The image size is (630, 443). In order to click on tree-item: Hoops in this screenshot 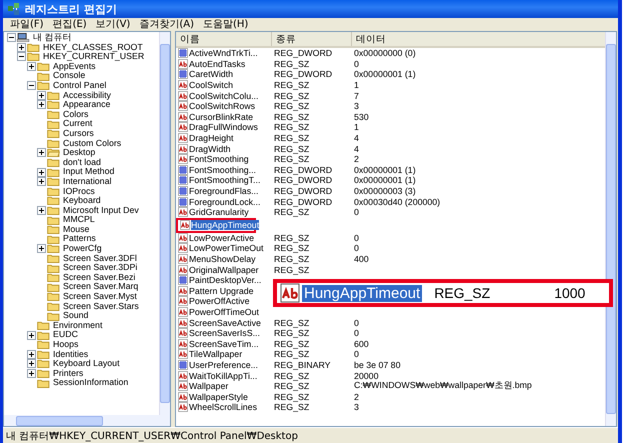, I will do `click(65, 345)`.